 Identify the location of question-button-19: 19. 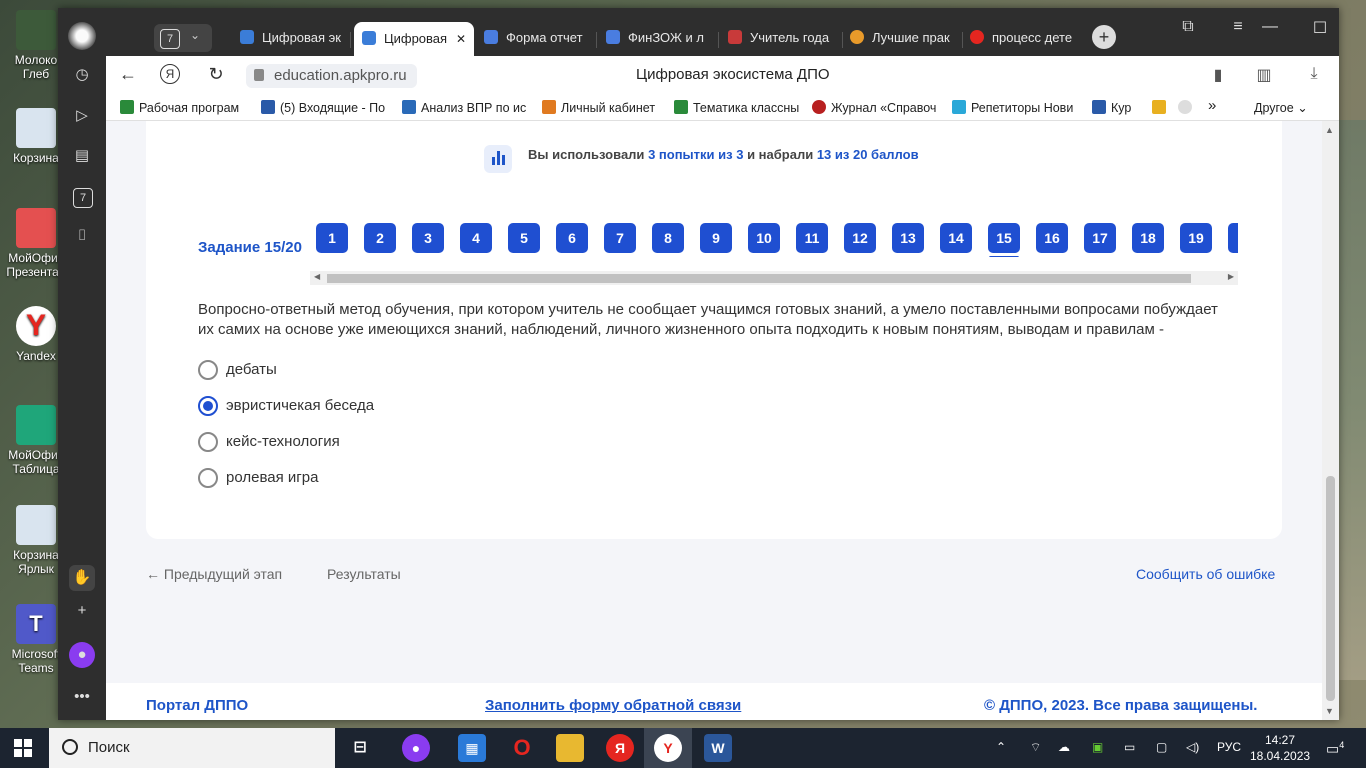
(1196, 238).